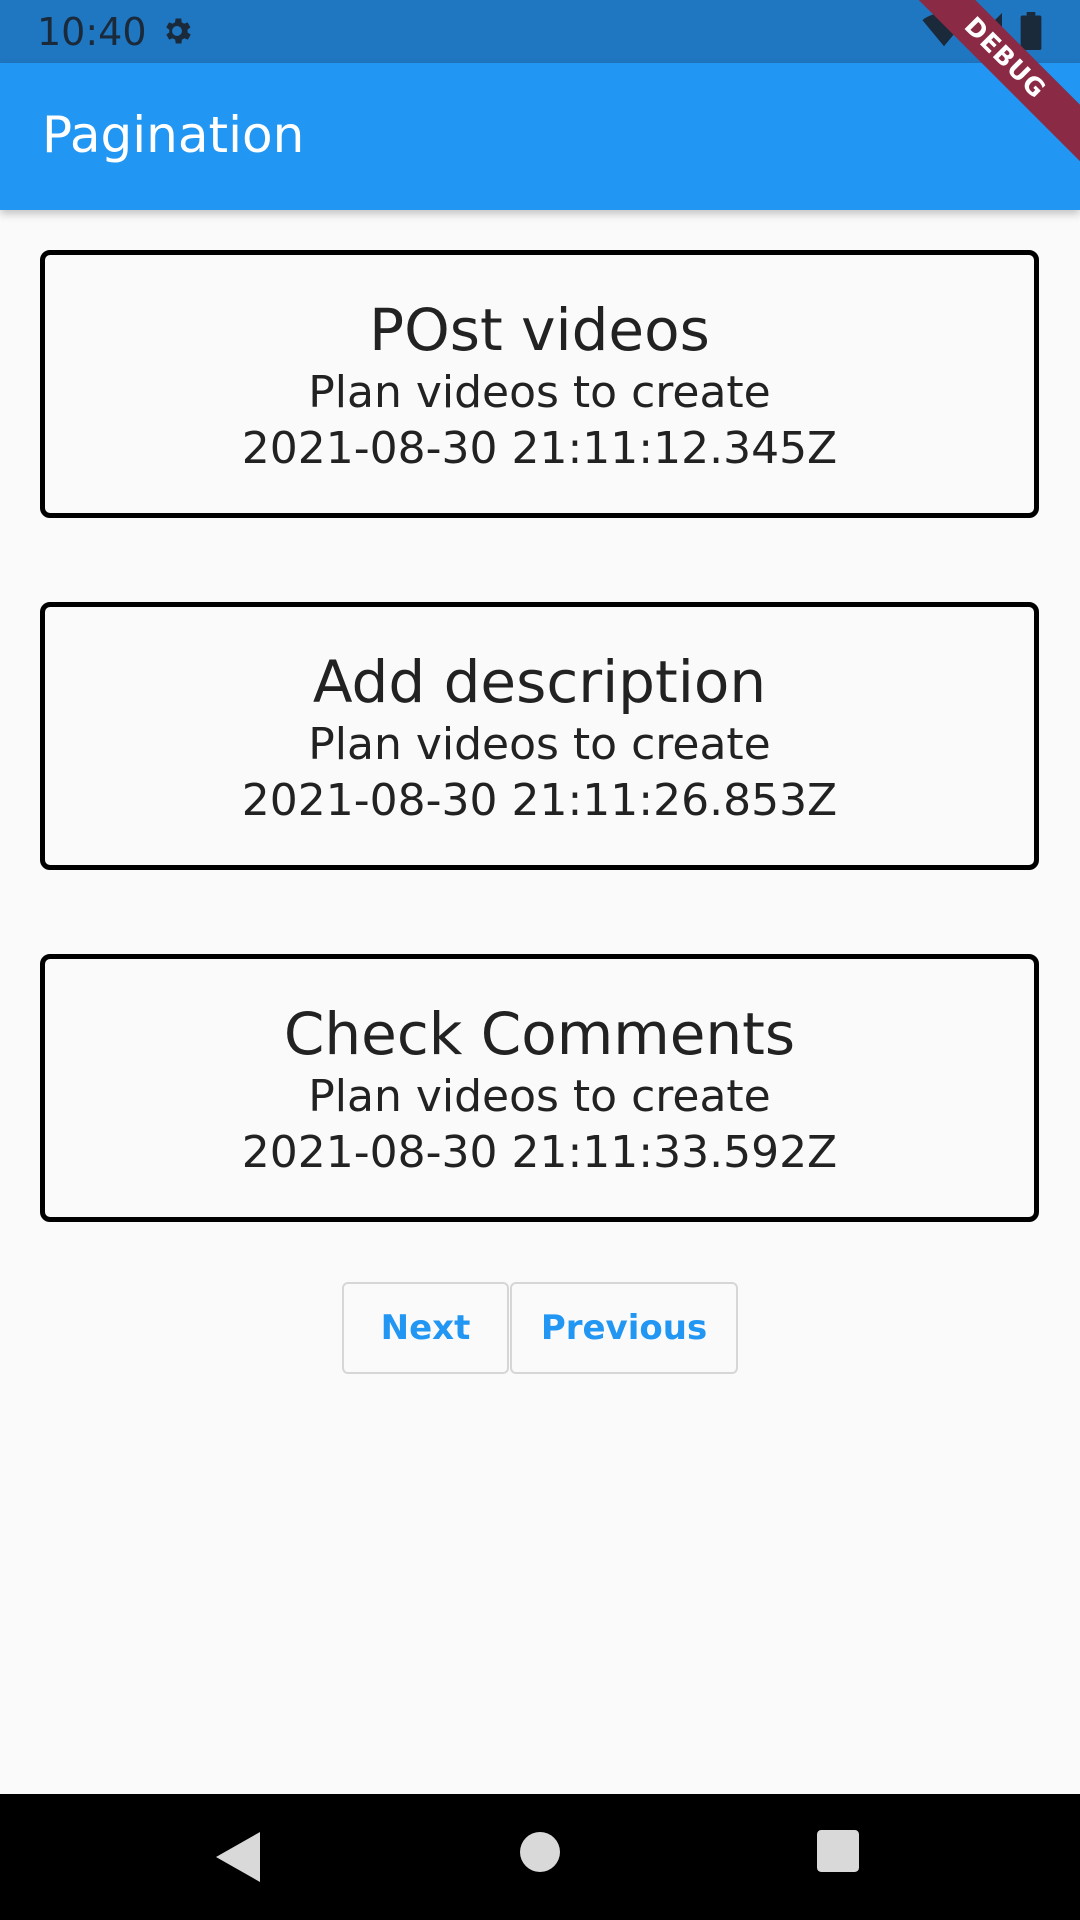 This screenshot has height=1920, width=1080. What do you see at coordinates (624, 1328) in the screenshot?
I see `previous-button: Previous` at bounding box center [624, 1328].